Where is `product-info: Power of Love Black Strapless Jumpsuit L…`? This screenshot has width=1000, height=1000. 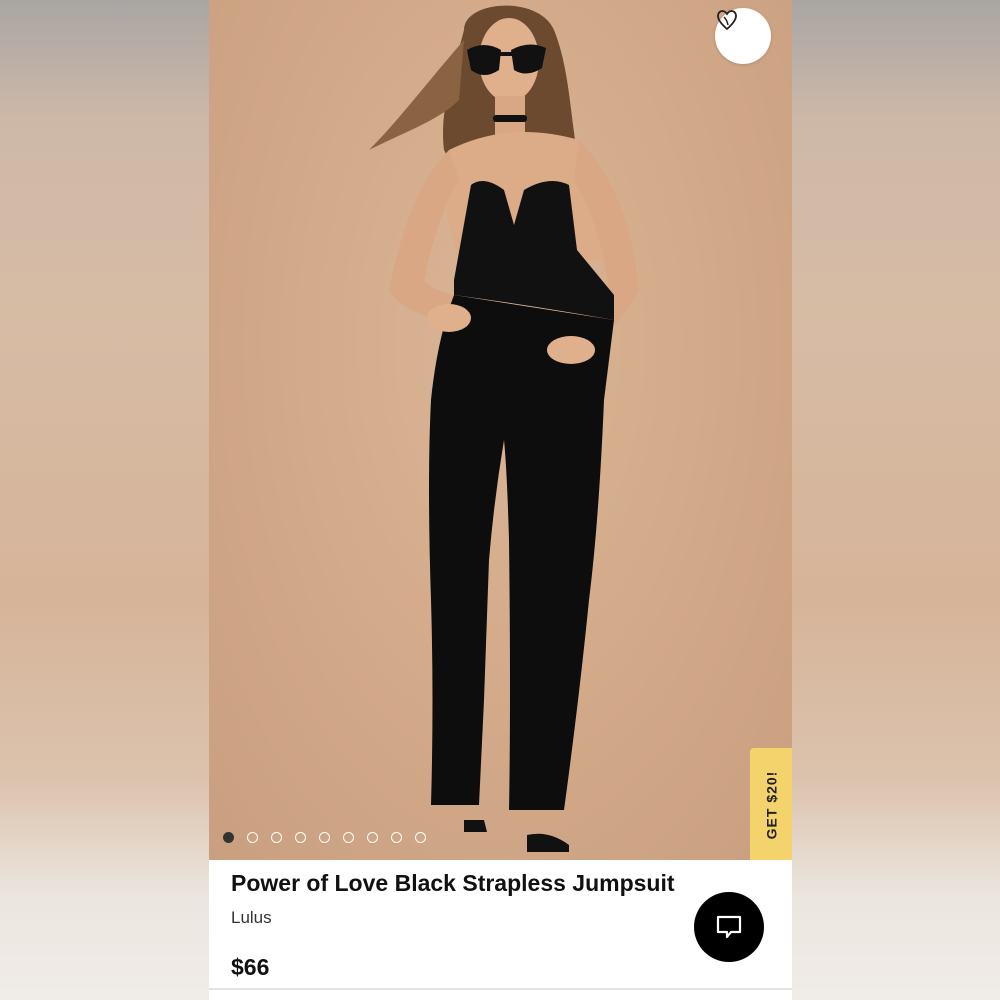 product-info: Power of Love Black Strapless Jumpsuit L… is located at coordinates (500, 930).